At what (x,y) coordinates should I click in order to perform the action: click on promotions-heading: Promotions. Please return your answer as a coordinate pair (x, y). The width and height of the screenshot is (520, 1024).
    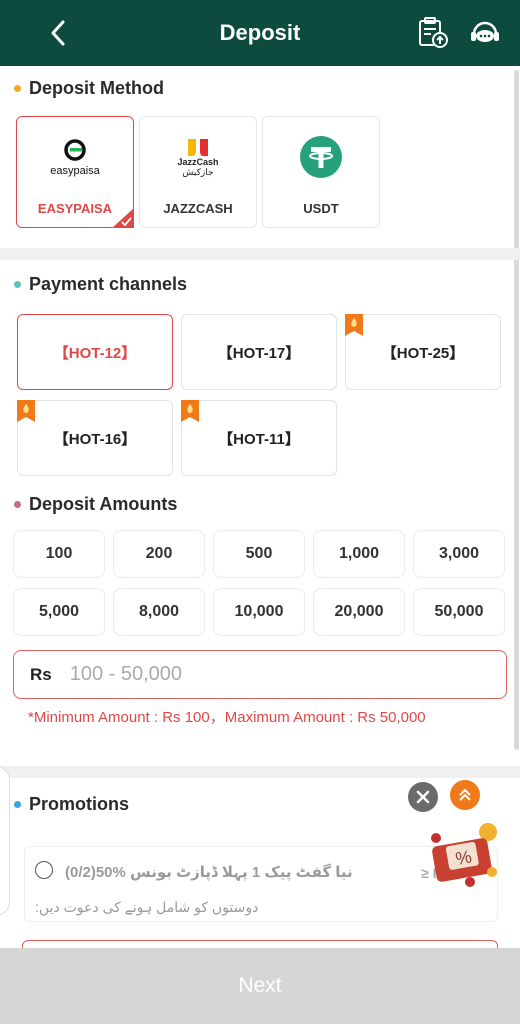
    Looking at the image, I should click on (71, 804).